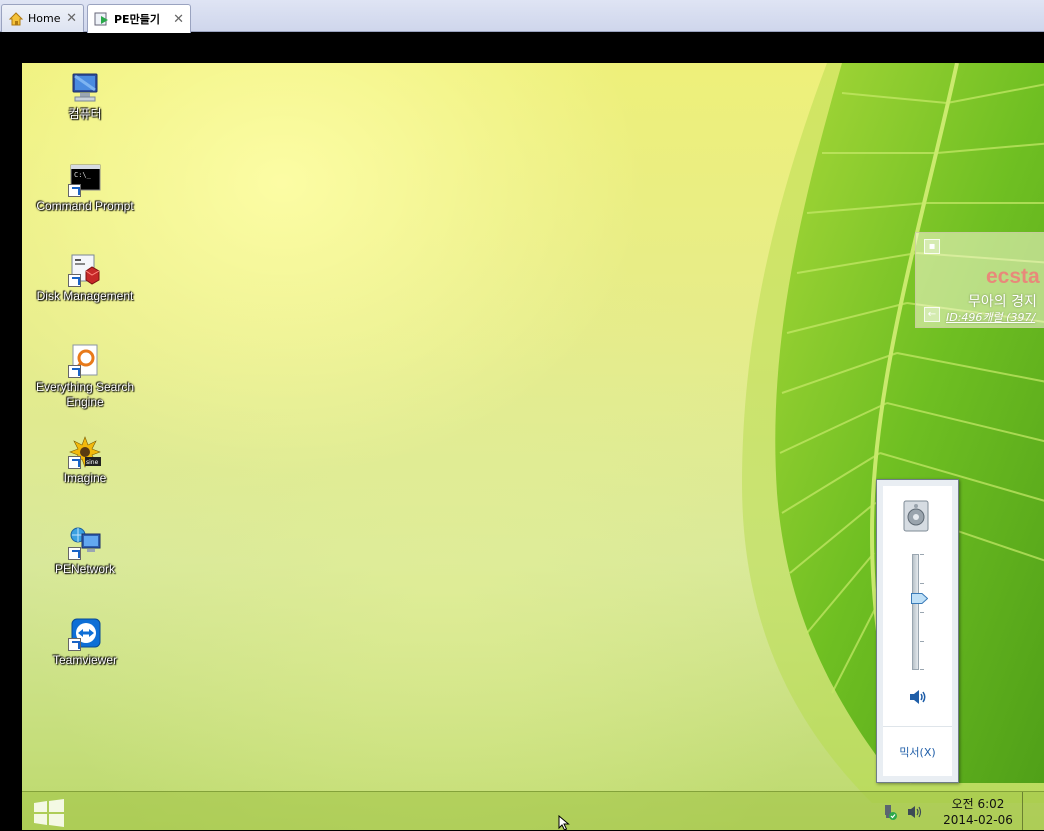 This screenshot has width=1044, height=831. I want to click on volume-tray-icon, so click(915, 812).